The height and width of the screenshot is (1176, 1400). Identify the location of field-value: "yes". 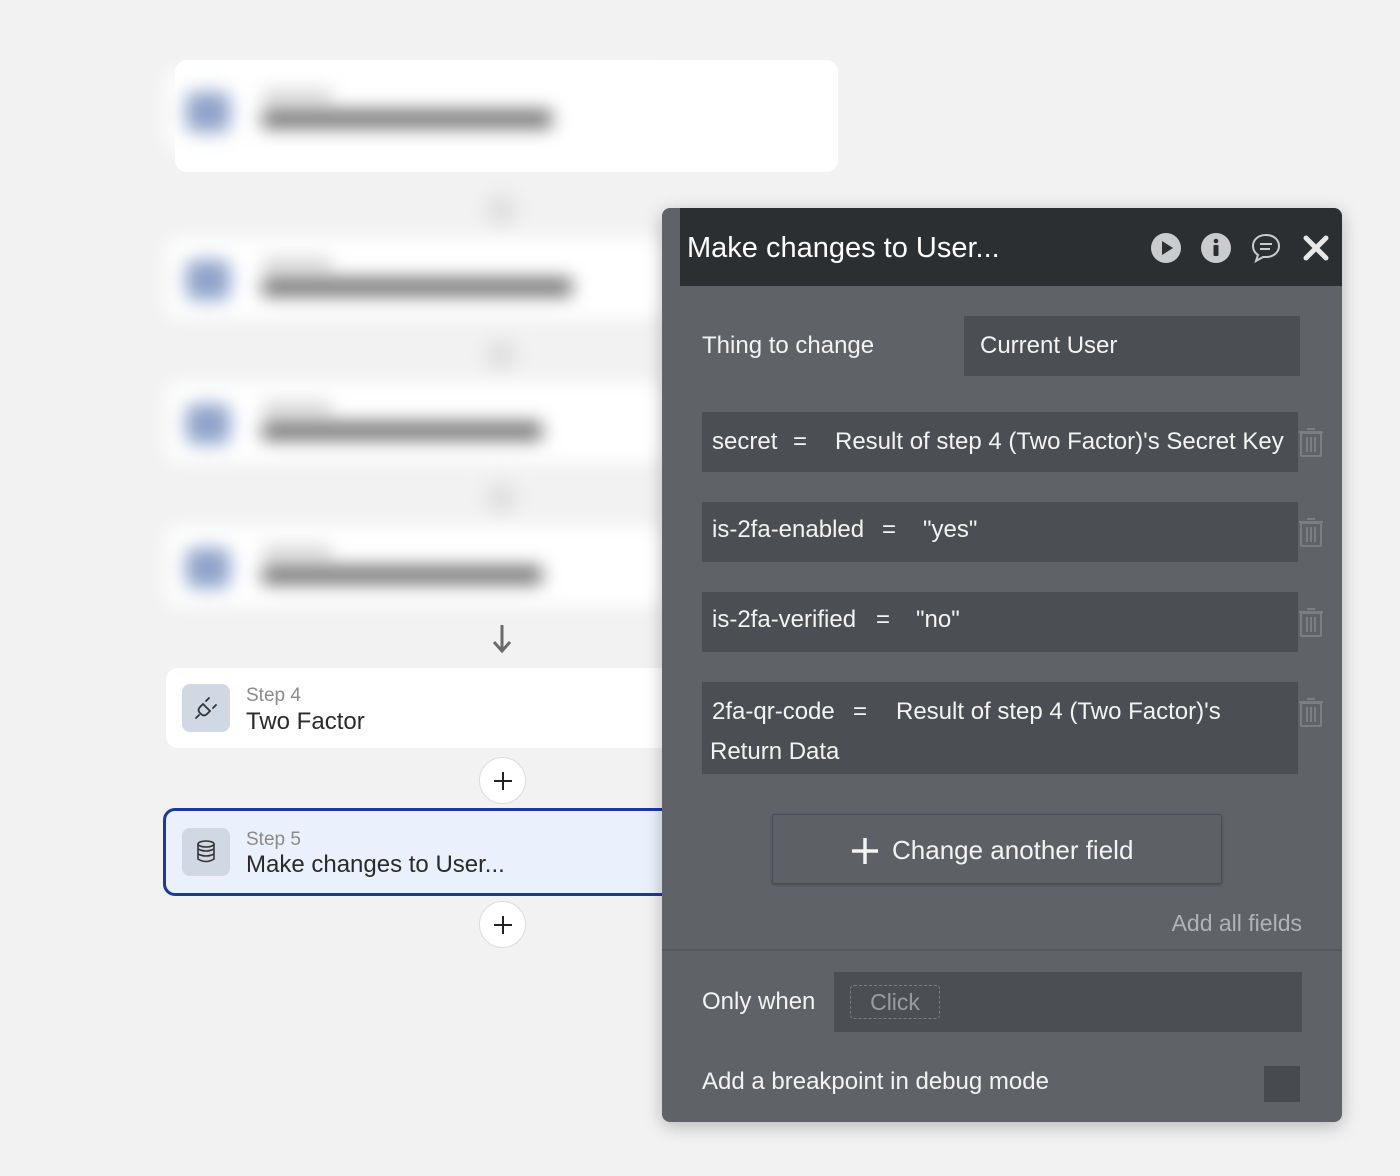
(950, 530).